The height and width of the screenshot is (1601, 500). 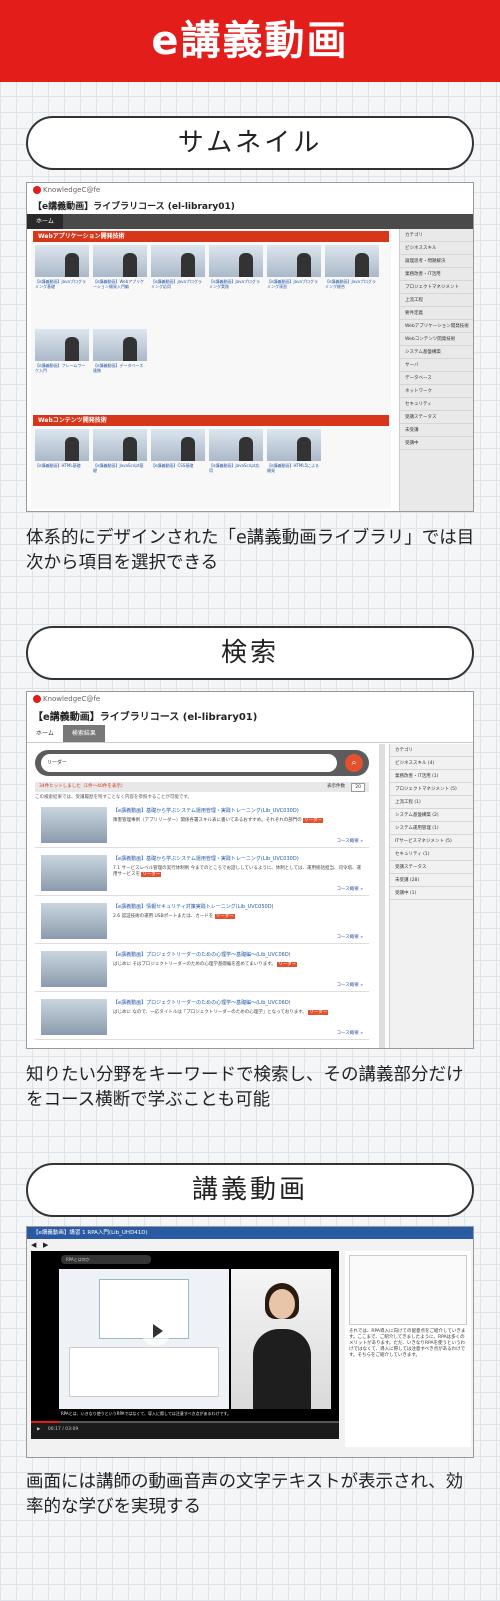 I want to click on sidebar-item: 業務改善・IT活用, so click(x=436, y=274).